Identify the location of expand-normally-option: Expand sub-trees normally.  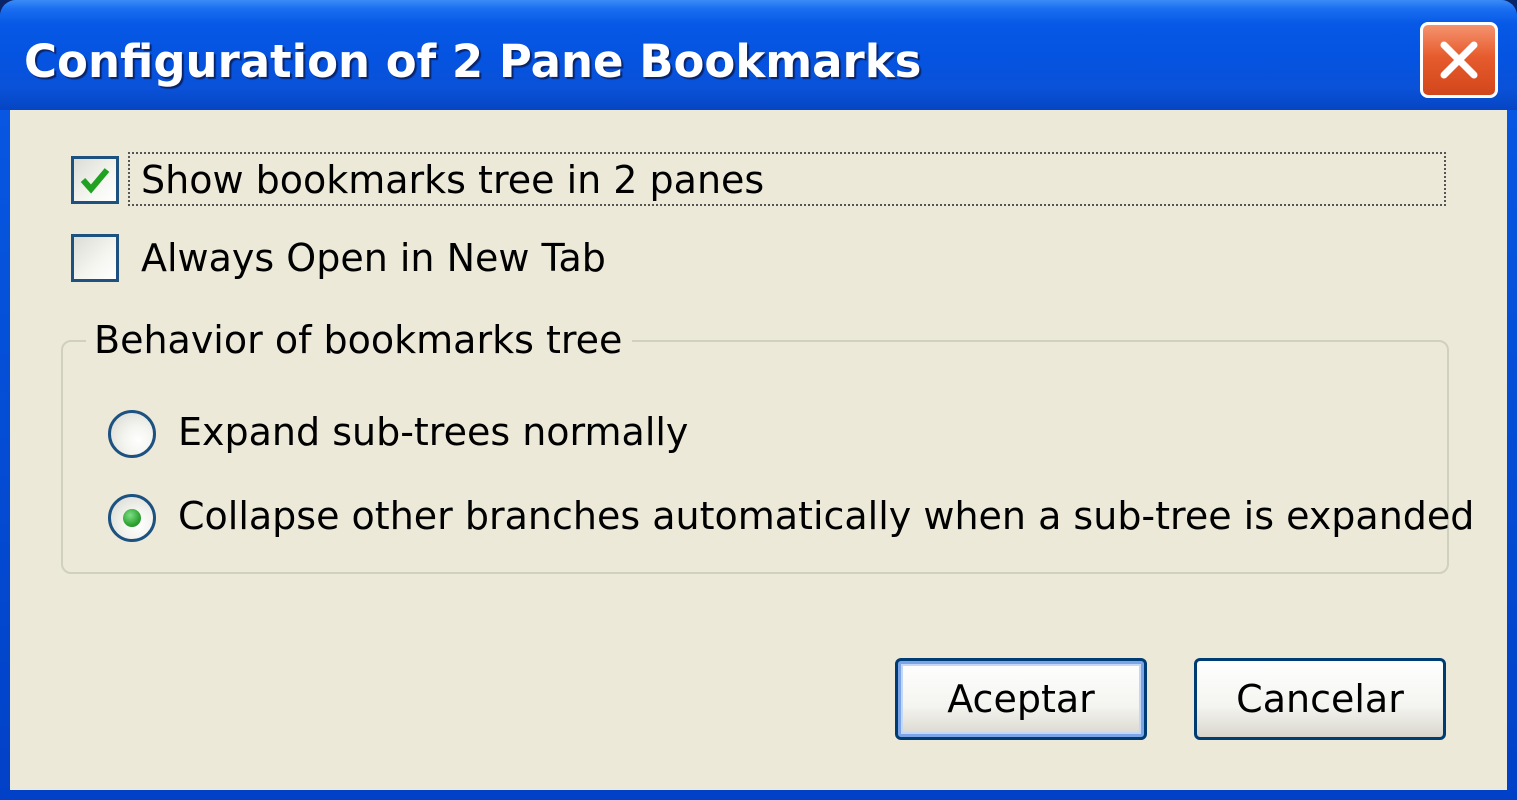
(458, 434).